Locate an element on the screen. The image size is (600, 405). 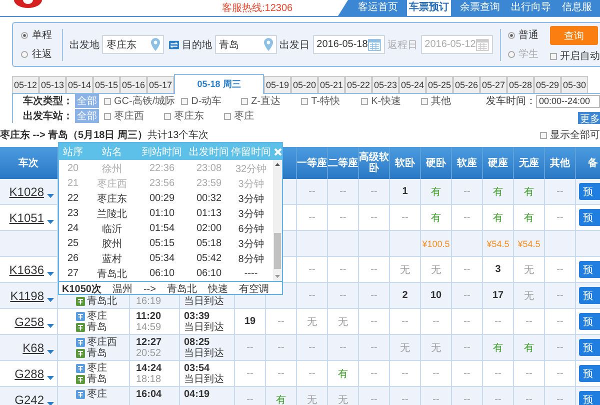
stop-number: 23 is located at coordinates (73, 213).